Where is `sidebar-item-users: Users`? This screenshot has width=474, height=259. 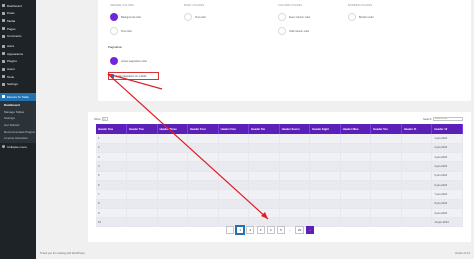 sidebar-item-users: Users is located at coordinates (18, 69).